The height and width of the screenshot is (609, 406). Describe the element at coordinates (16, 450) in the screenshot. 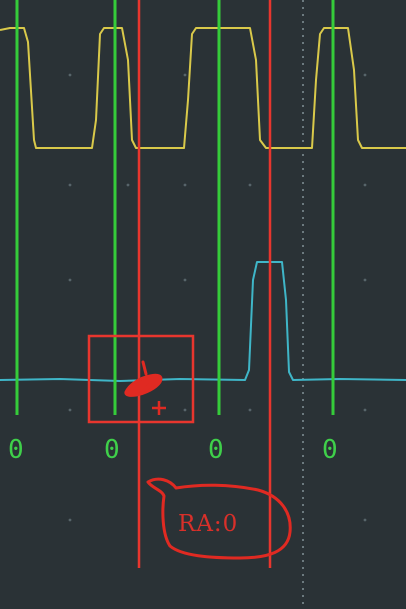

I see `channel-label-1: 0` at that location.